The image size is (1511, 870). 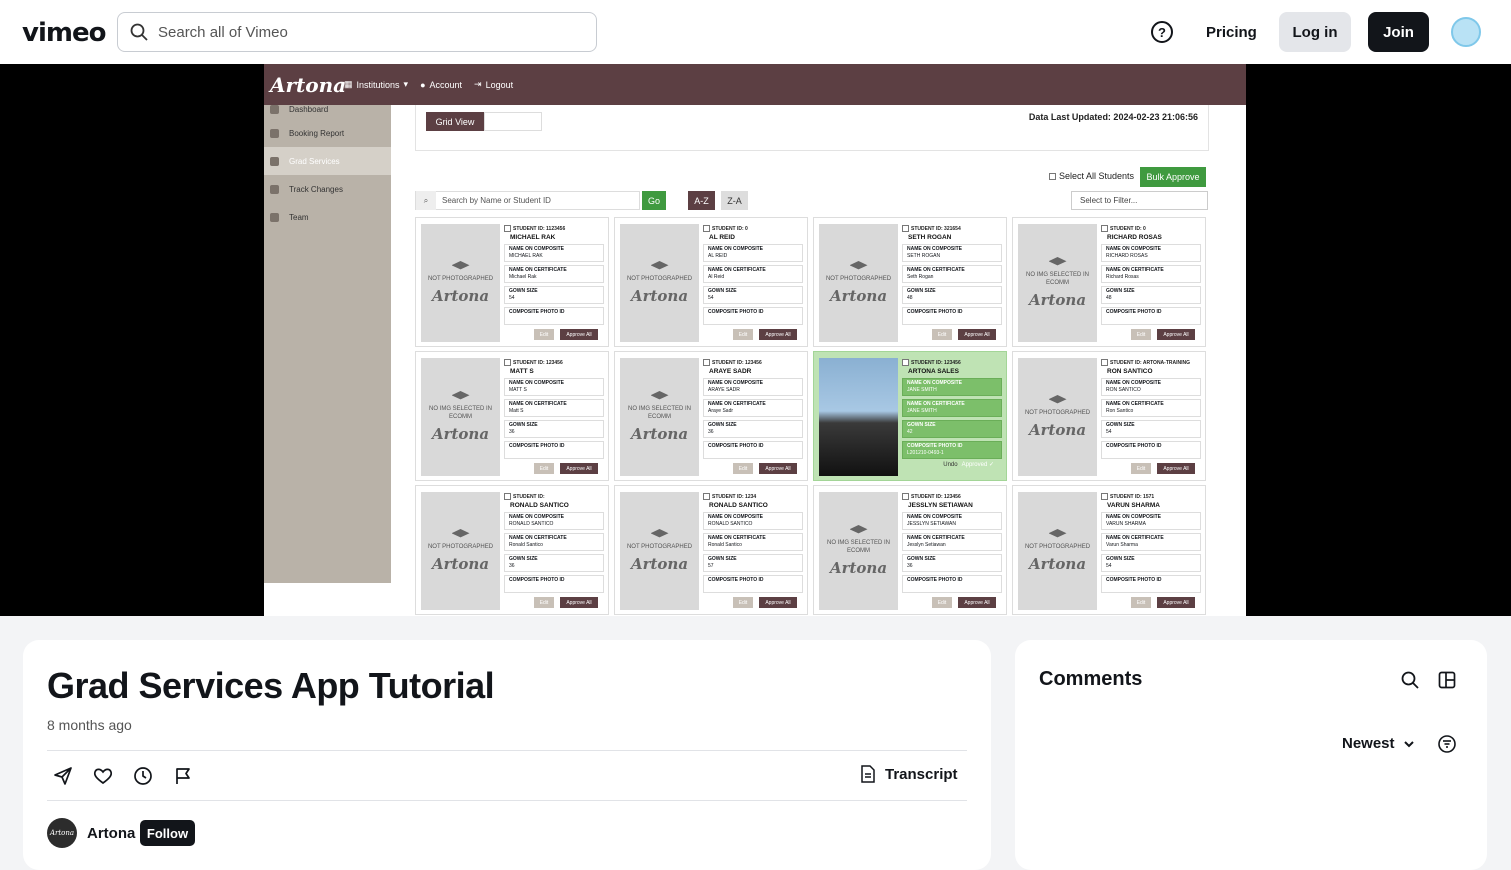 What do you see at coordinates (271, 685) in the screenshot?
I see `video-title: Grad Services App Tutorial` at bounding box center [271, 685].